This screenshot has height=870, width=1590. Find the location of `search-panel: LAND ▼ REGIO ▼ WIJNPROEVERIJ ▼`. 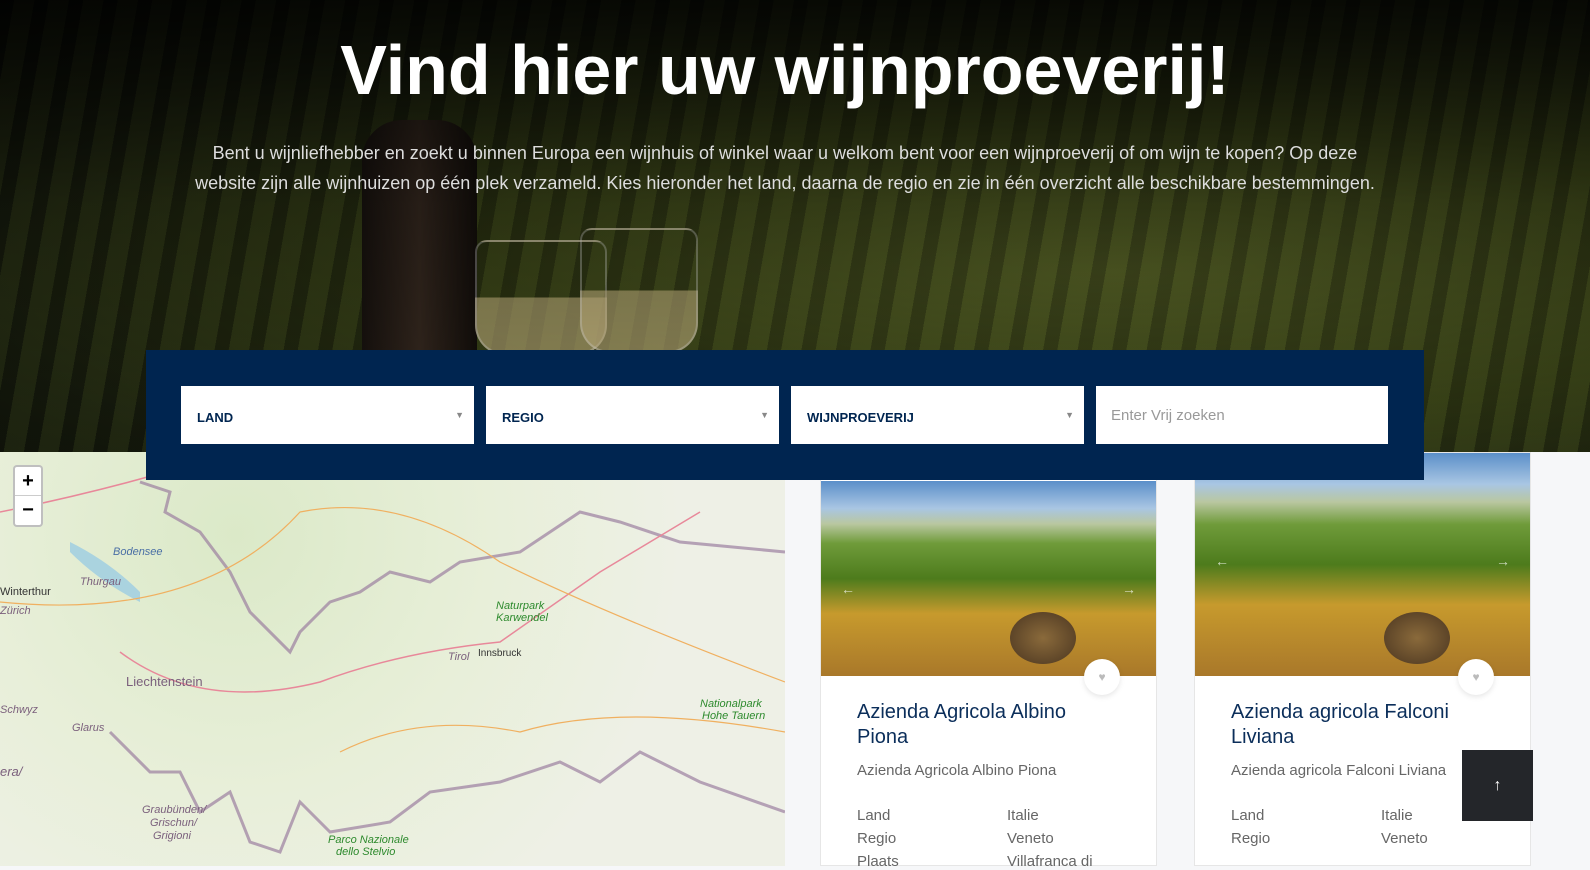

search-panel: LAND ▼ REGIO ▼ WIJNPROEVERIJ ▼ is located at coordinates (785, 415).